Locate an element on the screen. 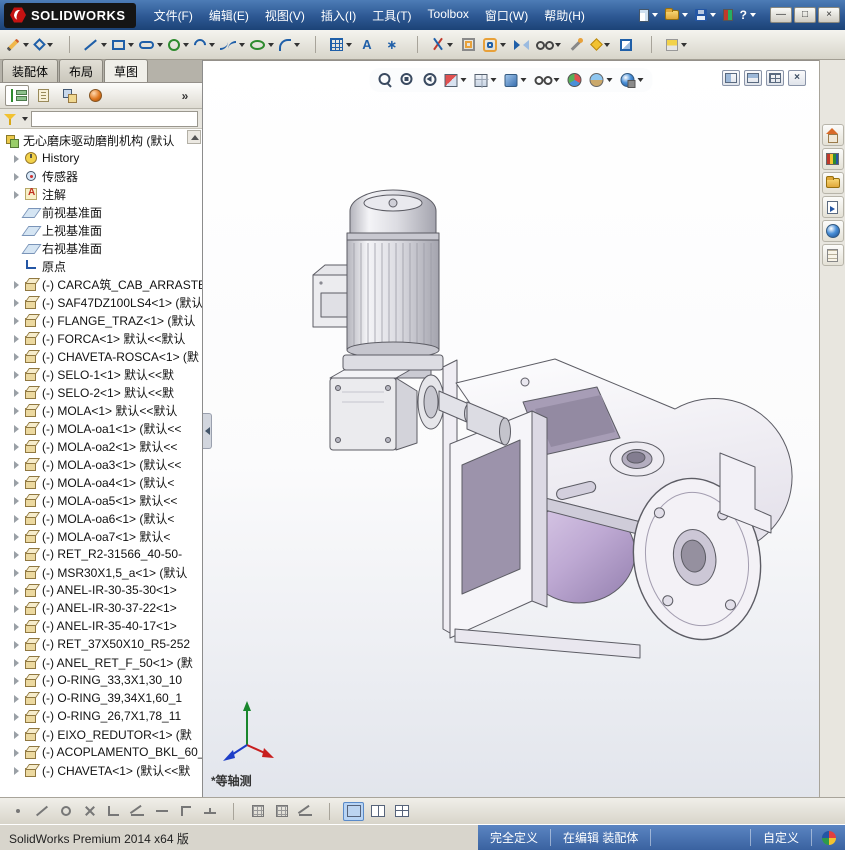 The image size is (845, 850). configurationmanager-tab is located at coordinates (69, 95).